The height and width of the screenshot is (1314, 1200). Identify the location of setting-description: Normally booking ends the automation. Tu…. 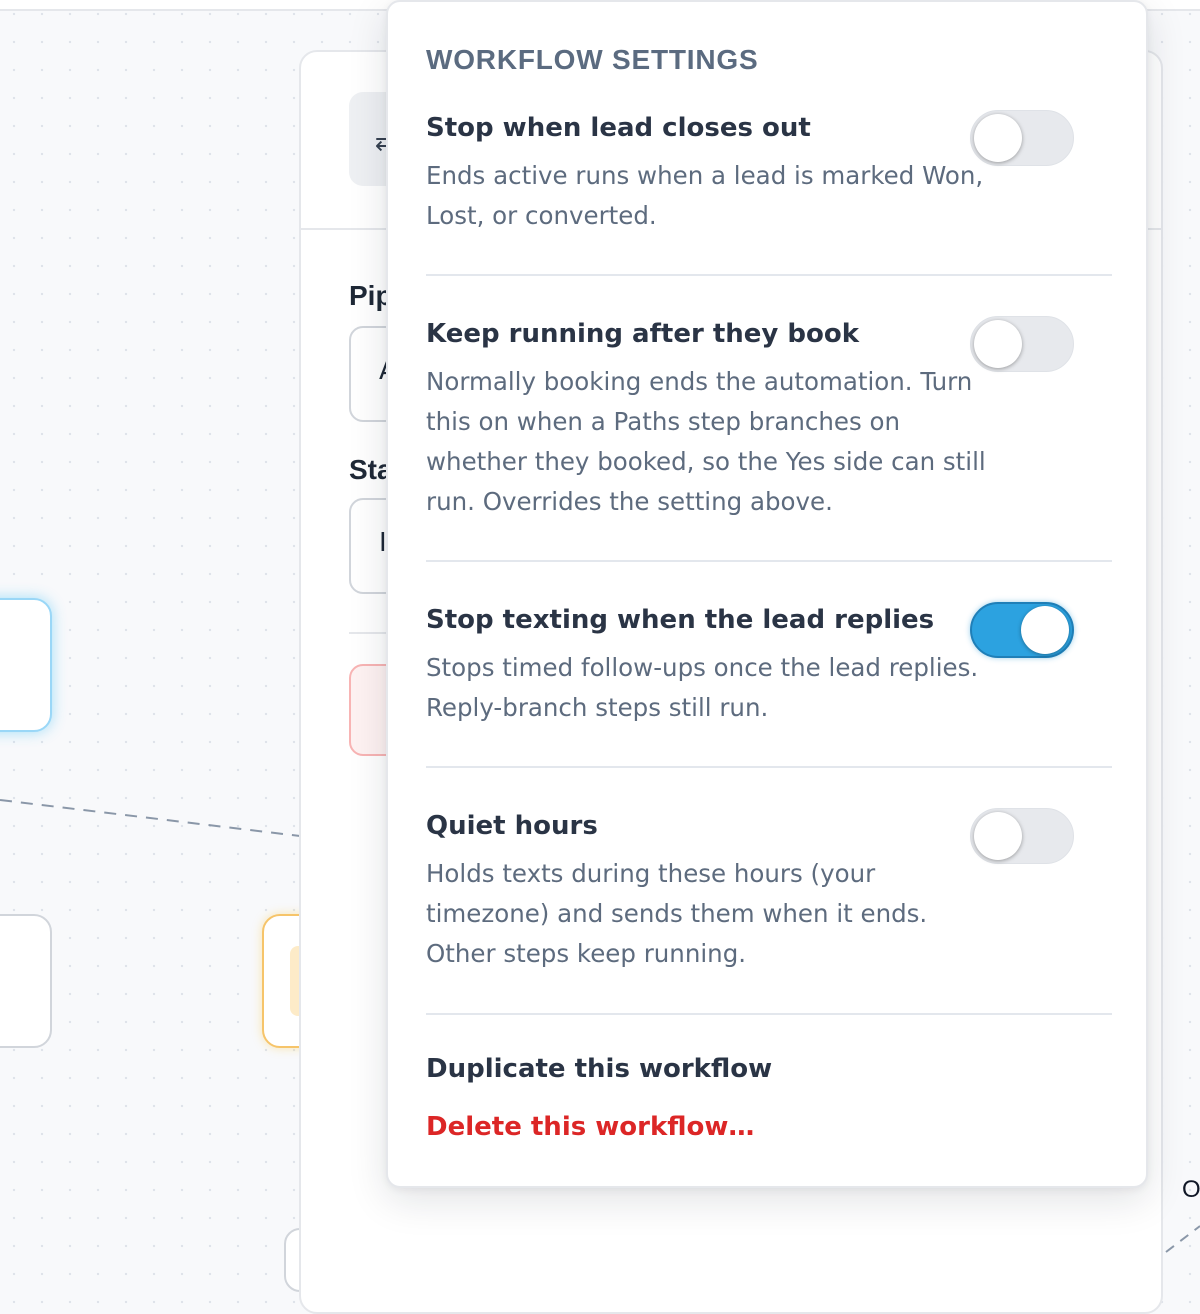
(706, 441).